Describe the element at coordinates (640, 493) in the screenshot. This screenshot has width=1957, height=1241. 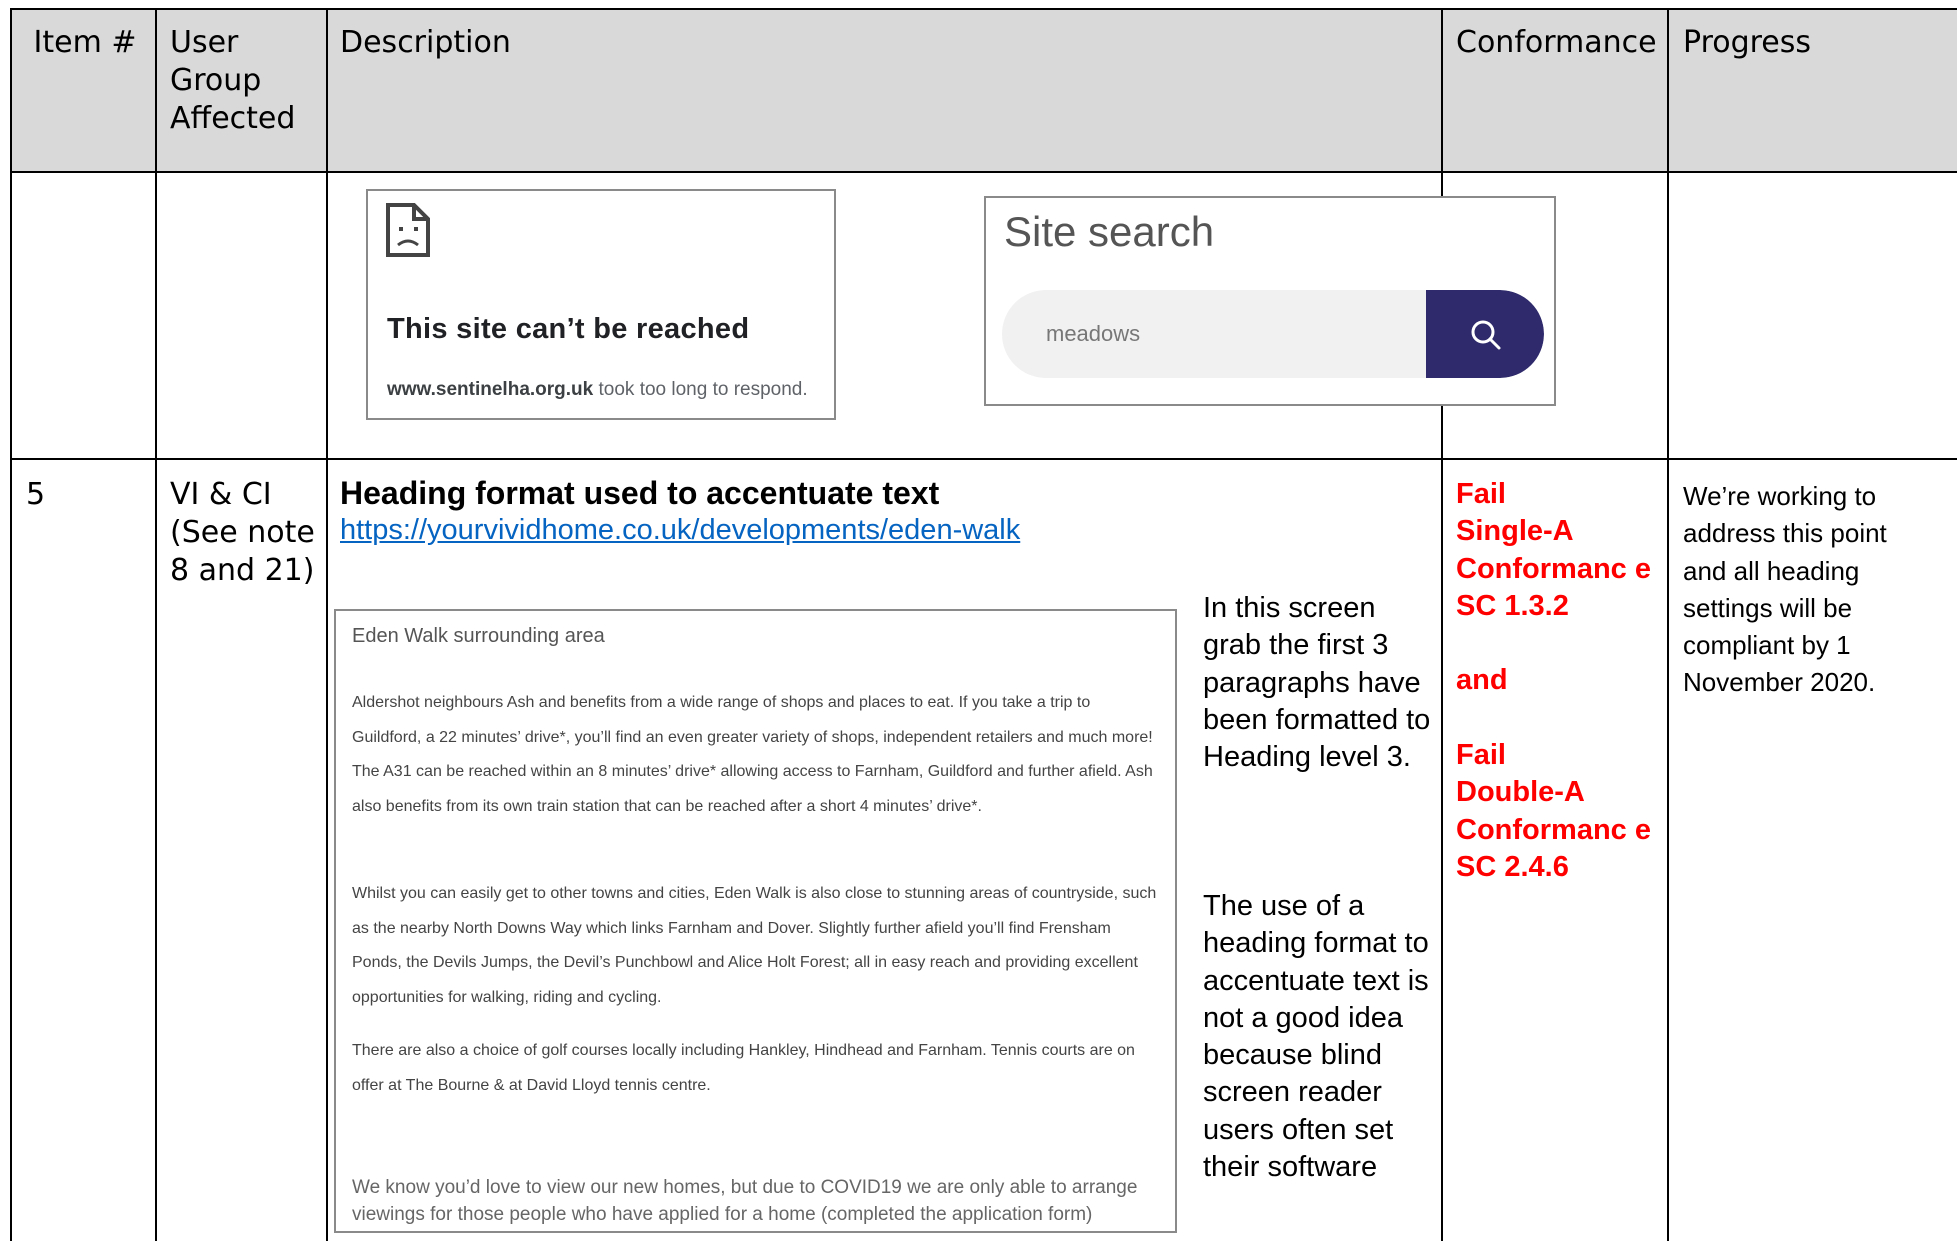
I see `row5-heading: Heading format used to accentuate text` at that location.